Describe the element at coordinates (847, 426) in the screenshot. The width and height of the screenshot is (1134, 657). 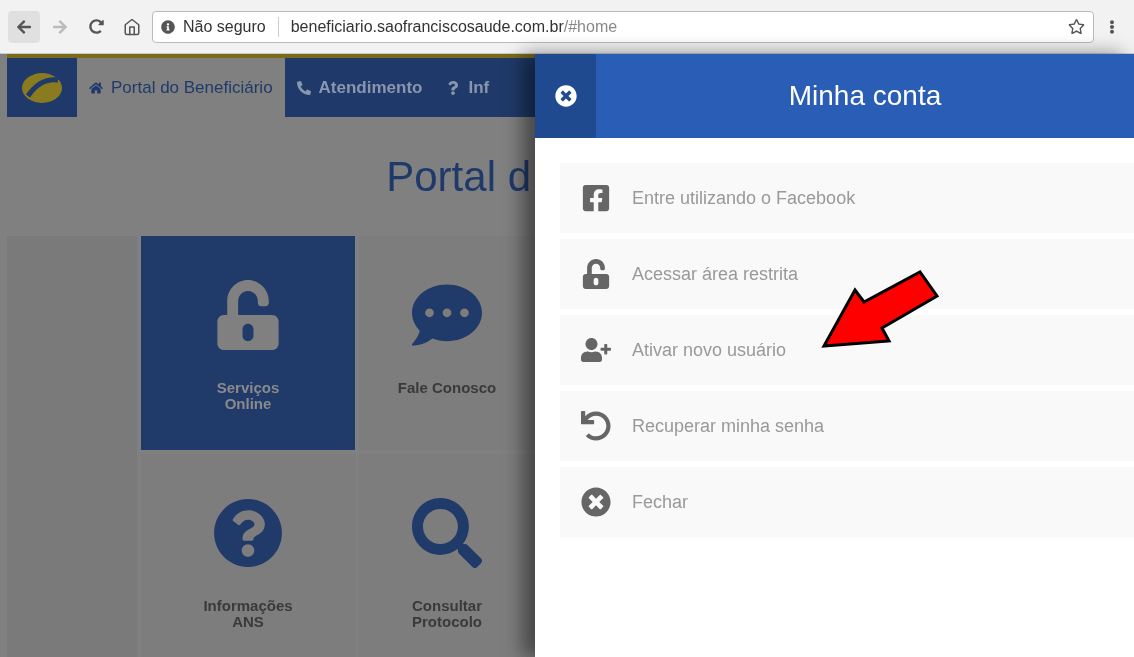
I see `menu-item: Recuperar minha senha` at that location.